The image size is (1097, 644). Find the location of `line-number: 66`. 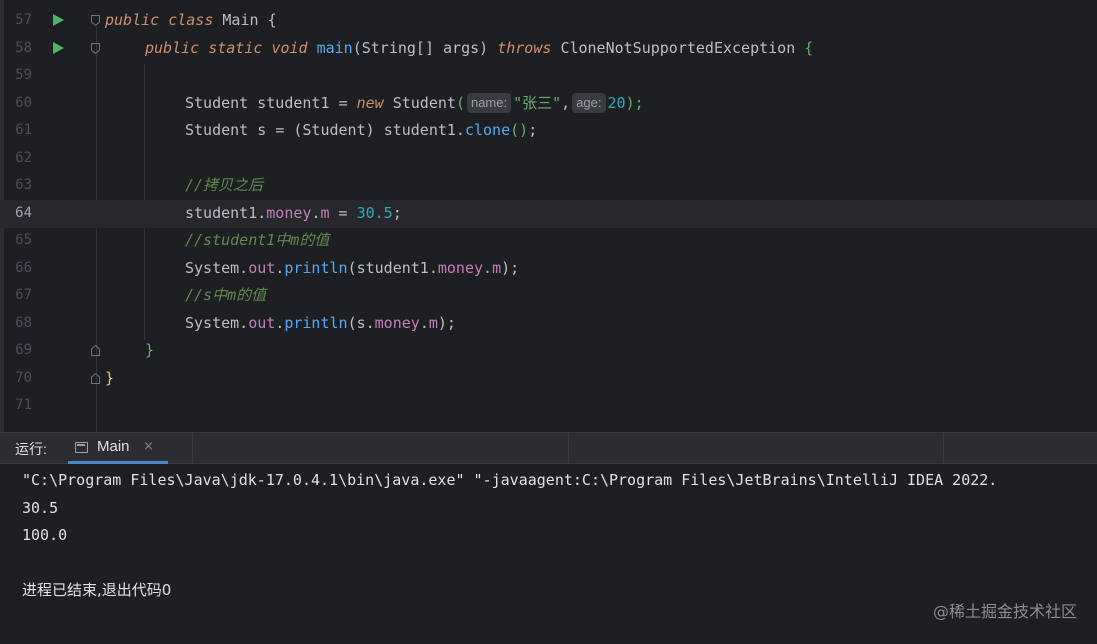

line-number: 66 is located at coordinates (23, 268).